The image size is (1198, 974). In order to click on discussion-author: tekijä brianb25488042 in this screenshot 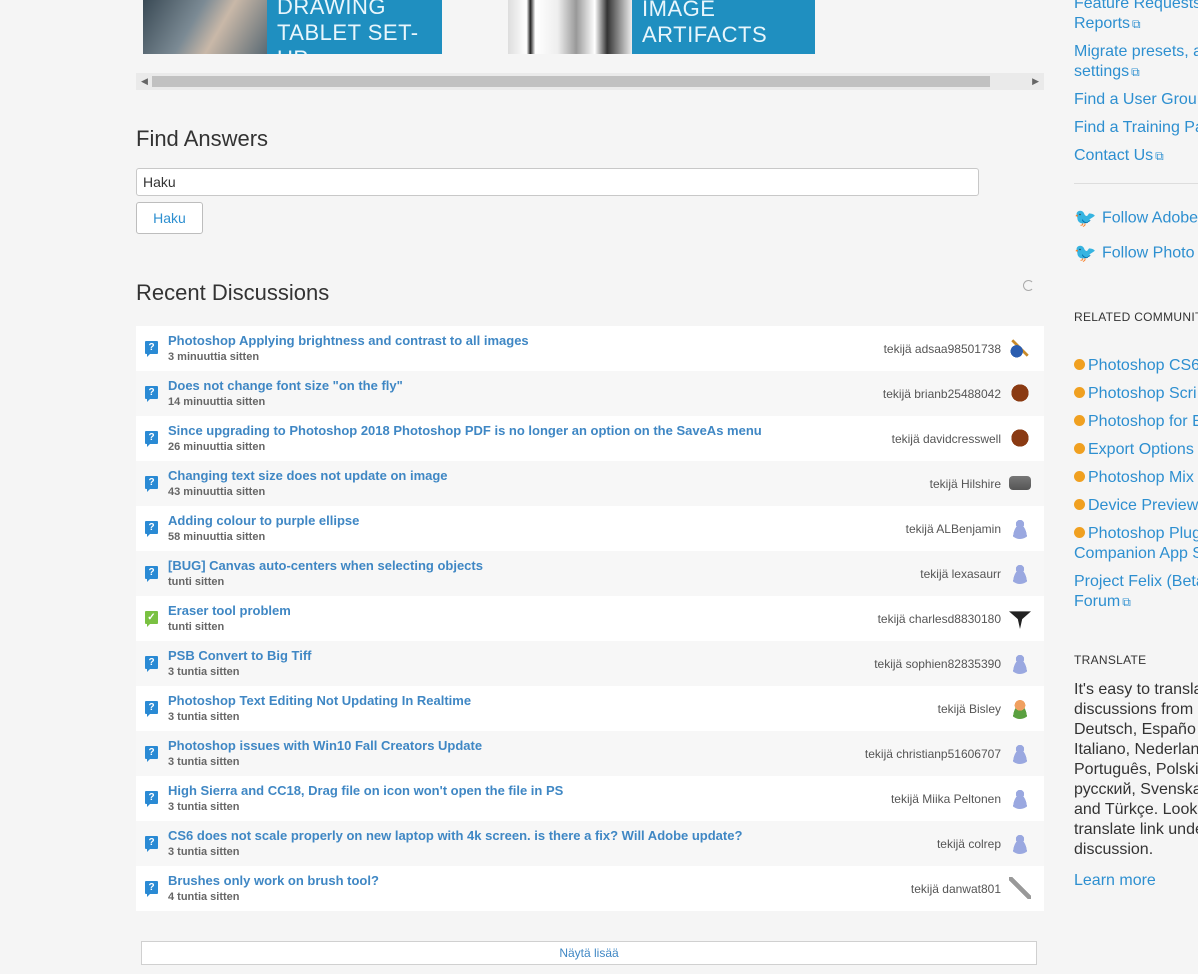, I will do `click(942, 394)`.